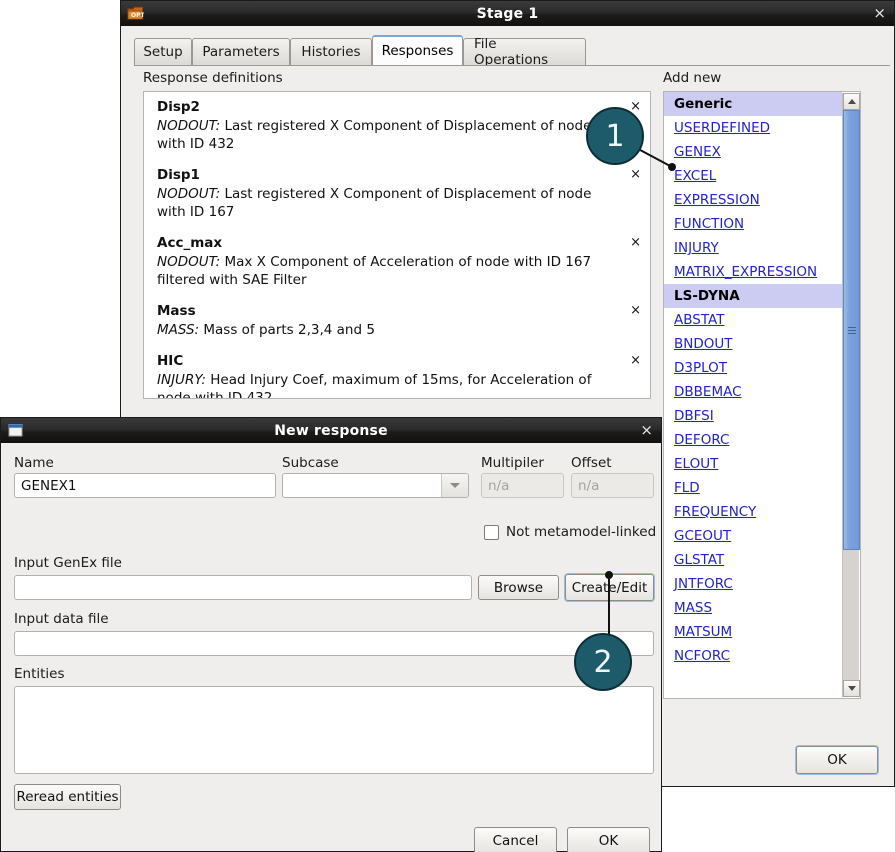 The image size is (895, 852). I want to click on add-new-item-abstat: ABSTAT, so click(753, 320).